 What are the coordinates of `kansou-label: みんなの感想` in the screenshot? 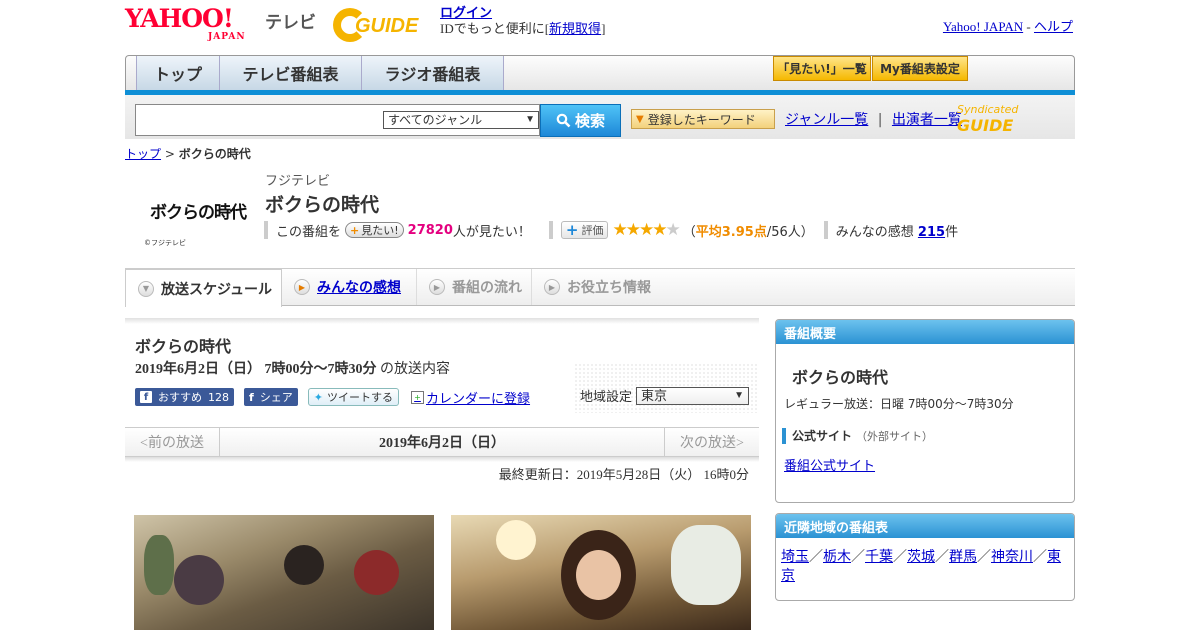 It's located at (874, 232).